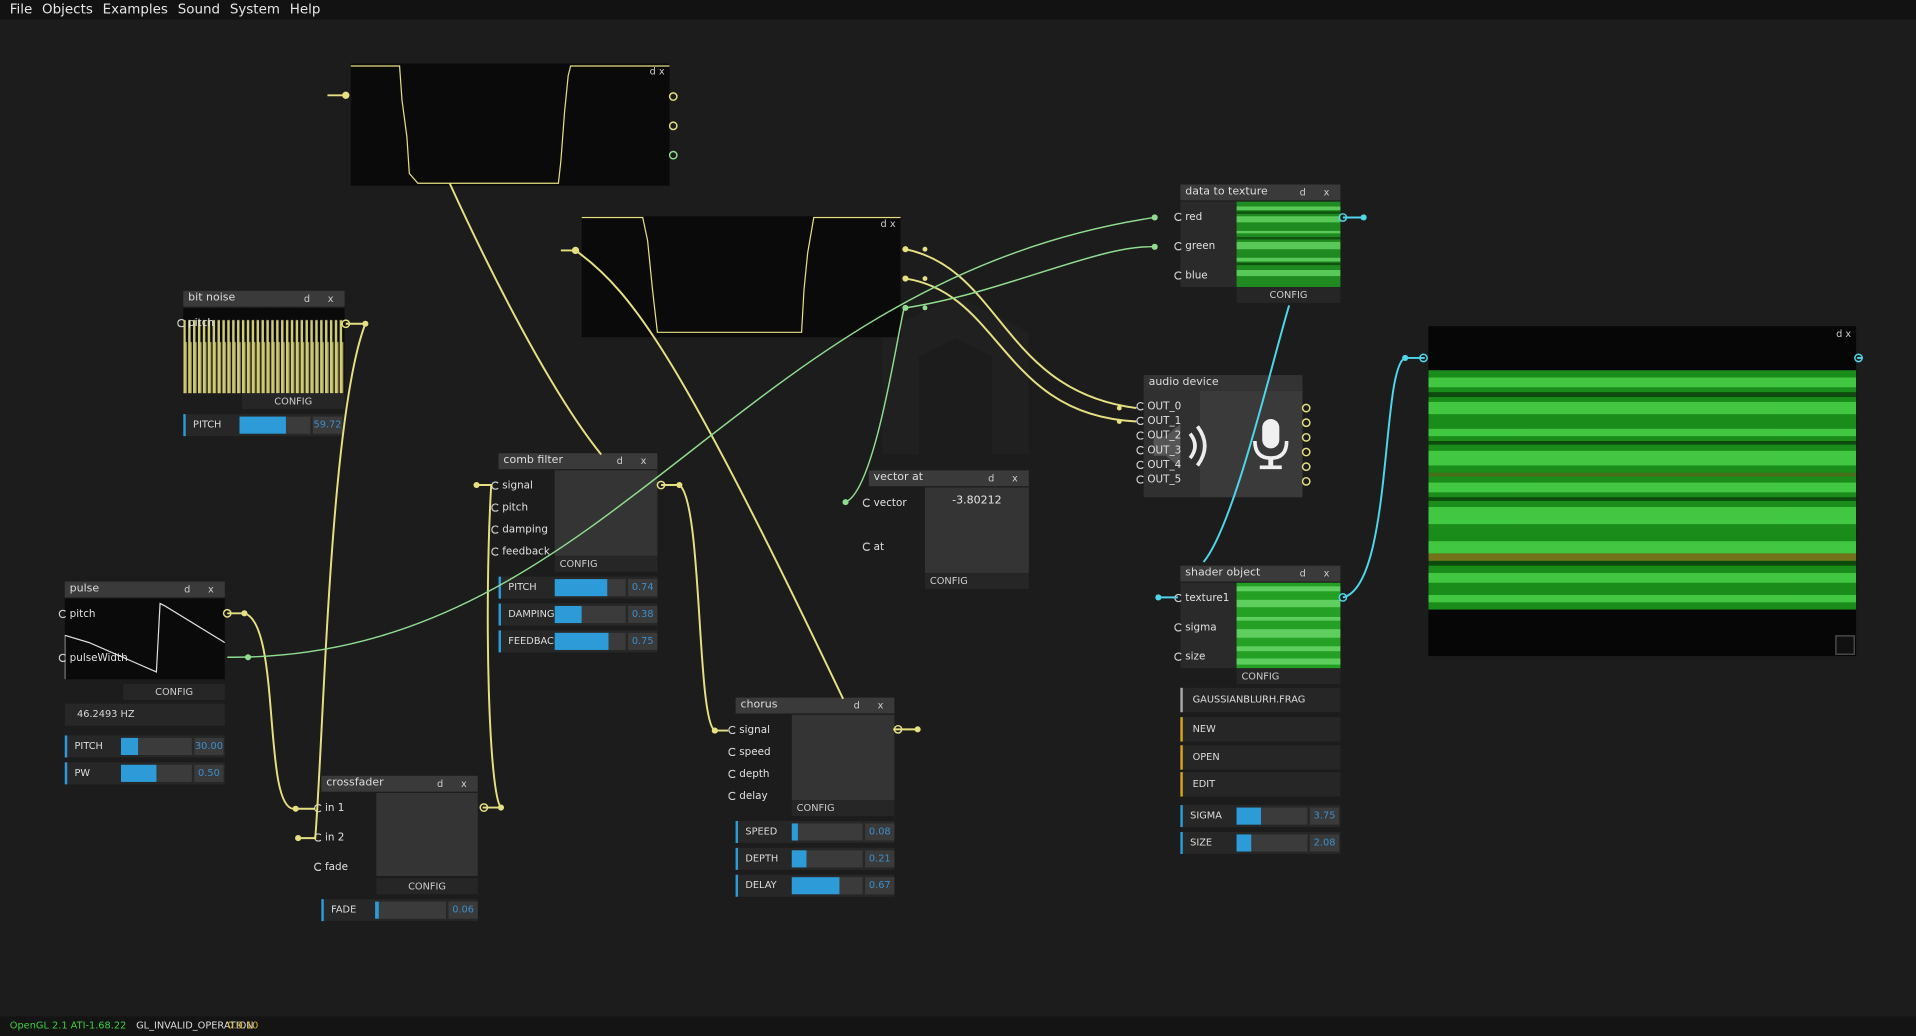 The width and height of the screenshot is (1916, 1036). I want to click on comb-filter-panel, so click(606, 513).